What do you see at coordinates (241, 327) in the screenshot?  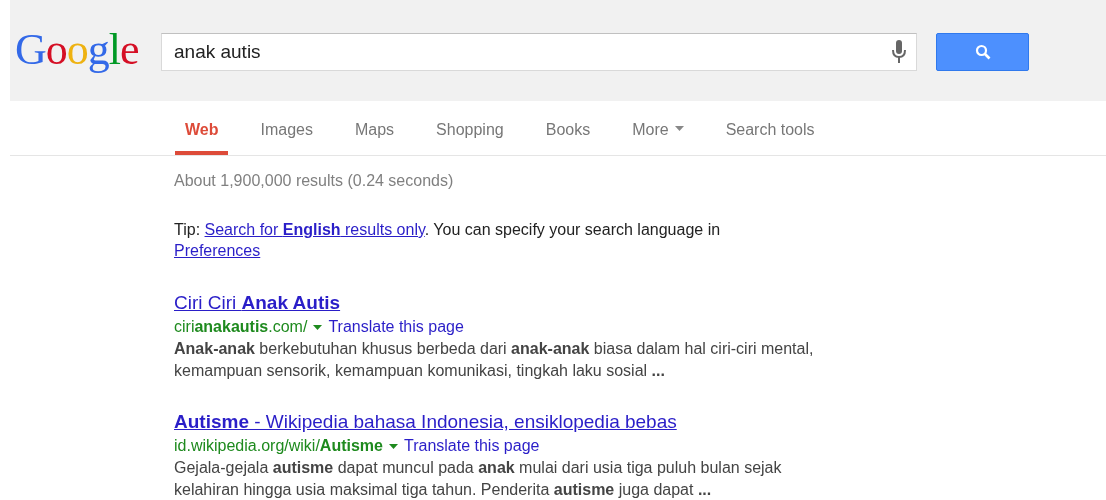 I see `result-url: cirianakautis.com/` at bounding box center [241, 327].